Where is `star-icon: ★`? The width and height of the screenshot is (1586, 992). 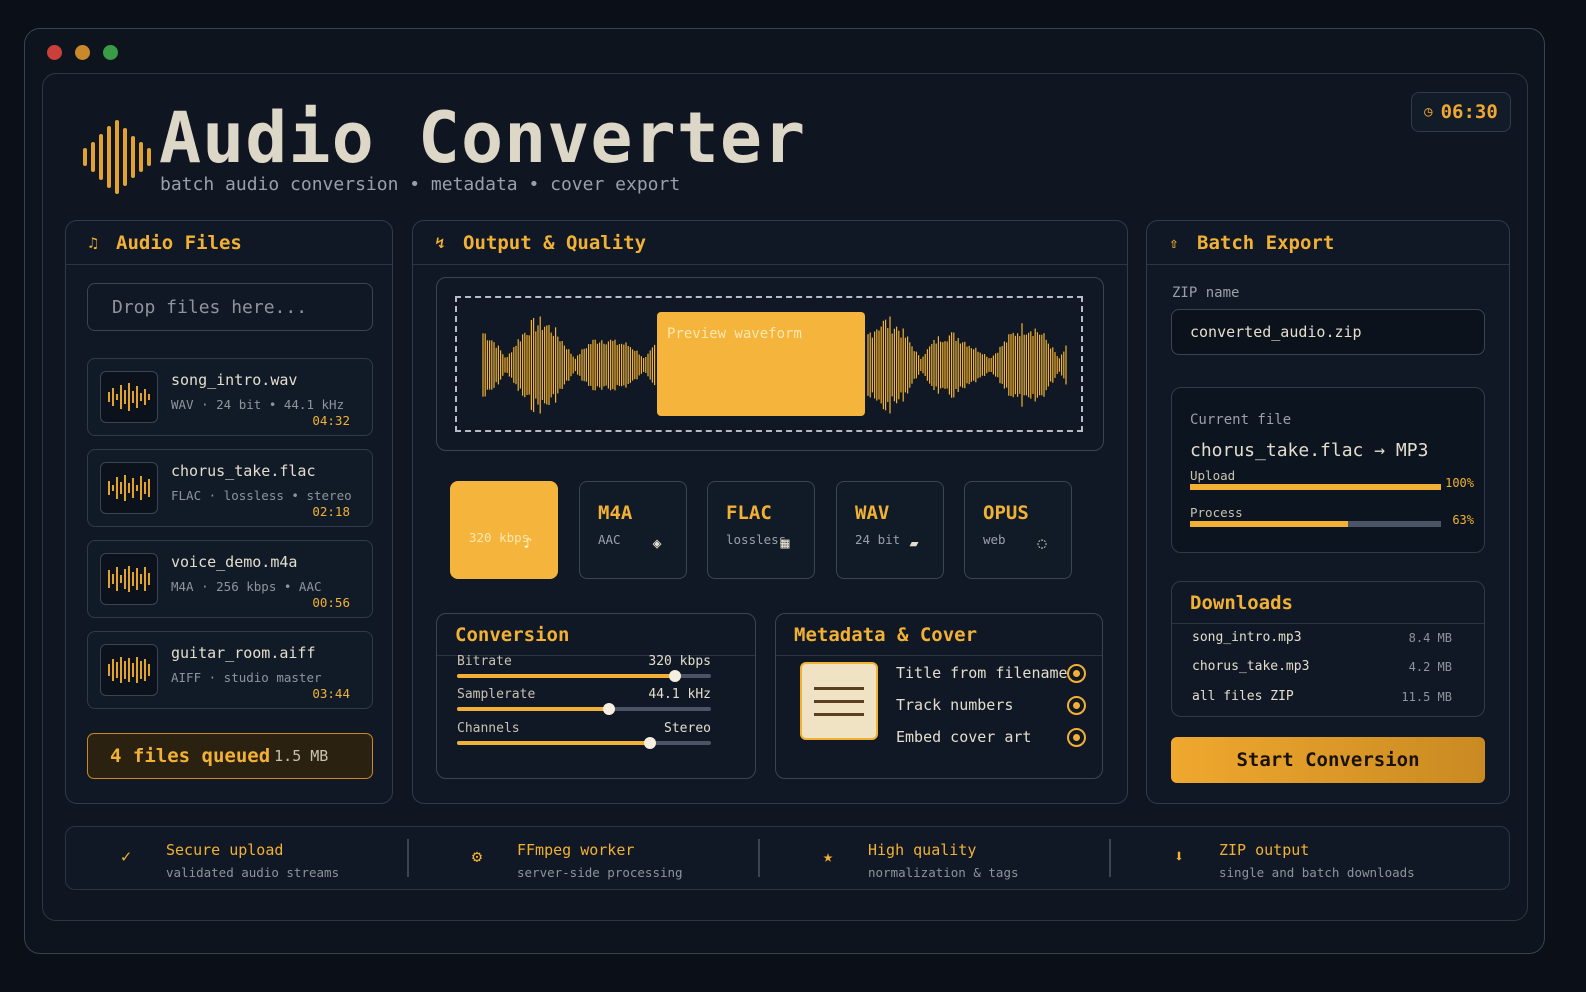 star-icon: ★ is located at coordinates (828, 857).